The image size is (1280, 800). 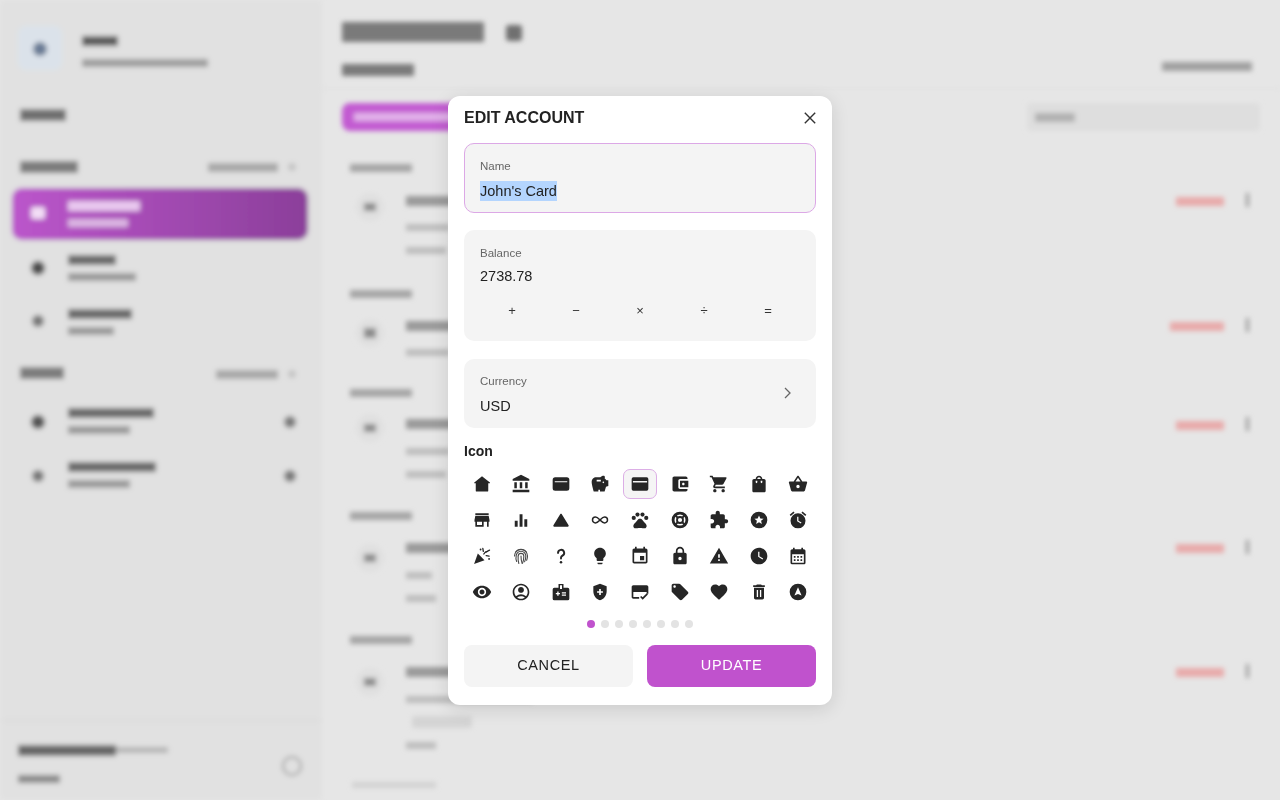 I want to click on field-value: John's Card, so click(x=518, y=190).